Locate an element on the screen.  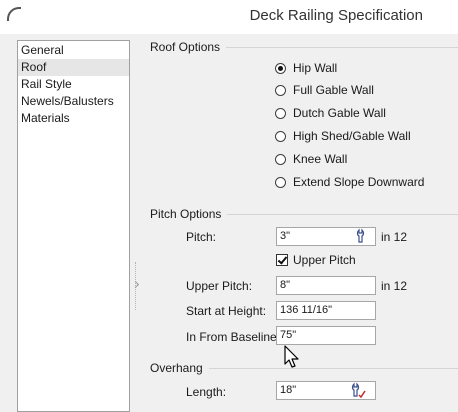
radio-high-shed-gable-wall: High Shed/Gable Wall is located at coordinates (343, 136).